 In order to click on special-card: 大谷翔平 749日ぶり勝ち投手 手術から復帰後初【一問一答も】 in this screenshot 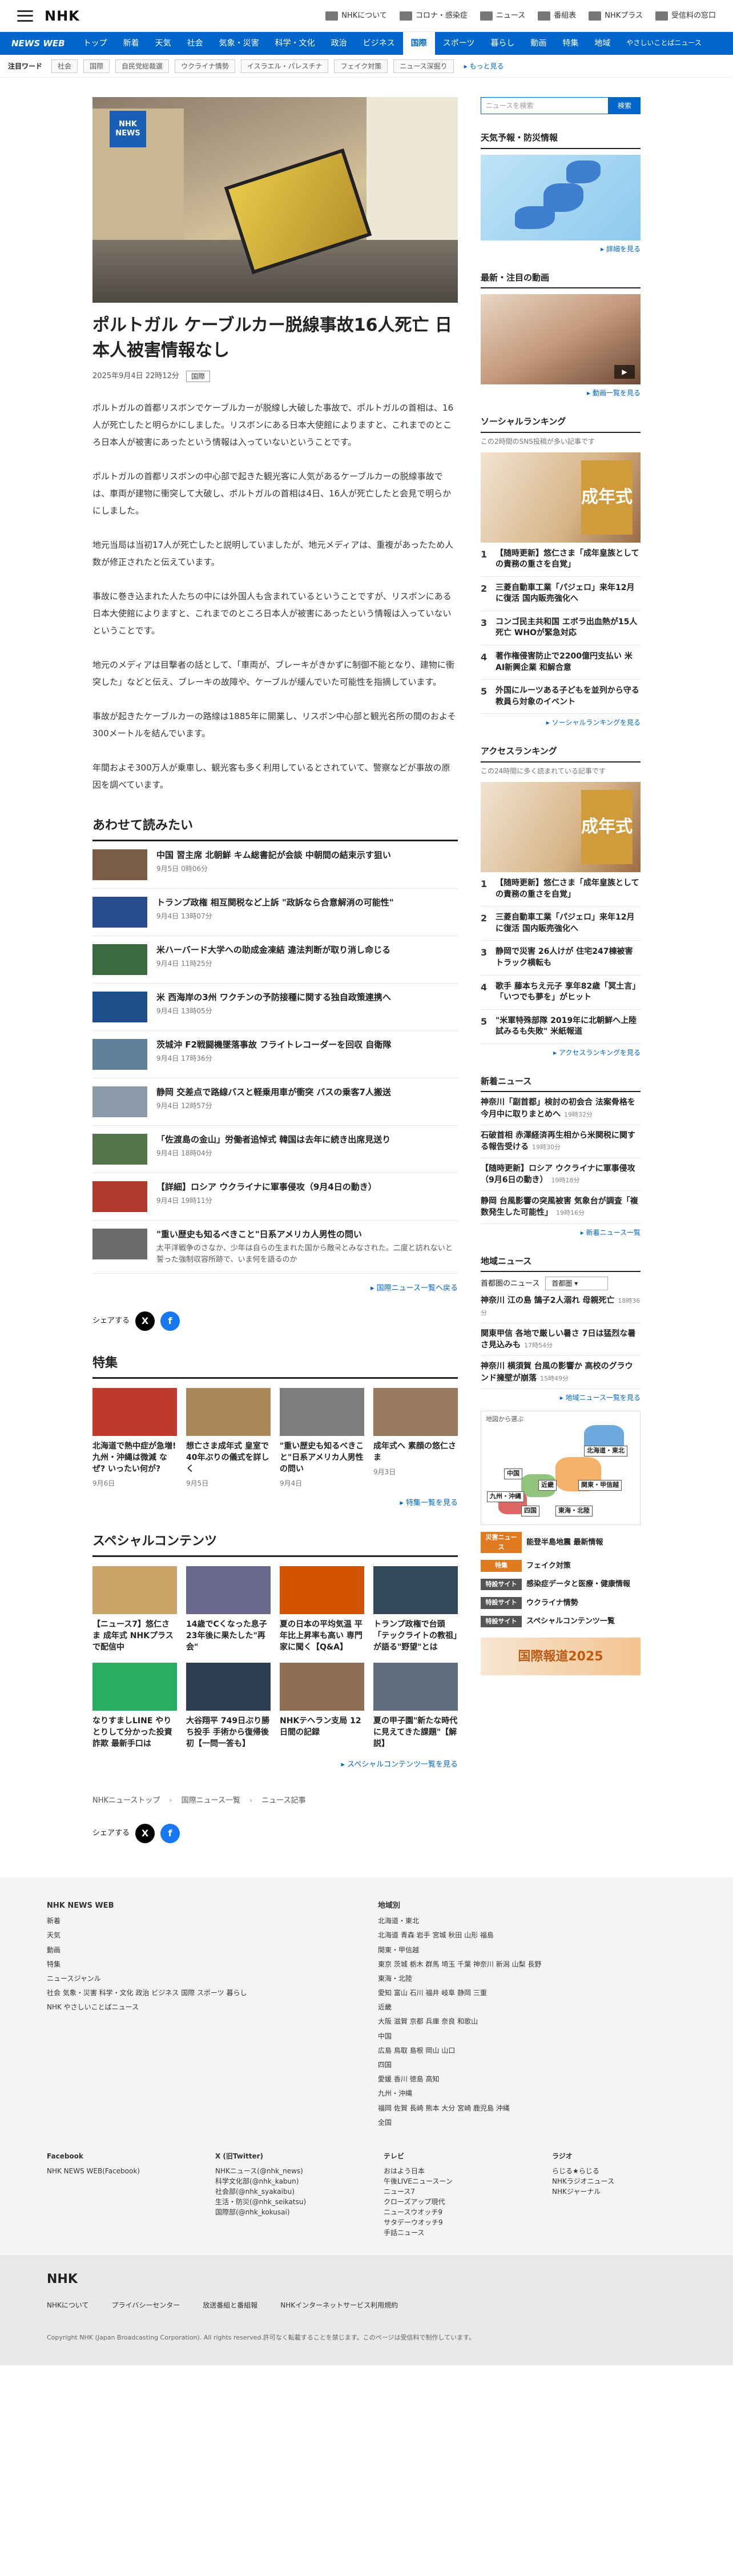, I will do `click(228, 1706)`.